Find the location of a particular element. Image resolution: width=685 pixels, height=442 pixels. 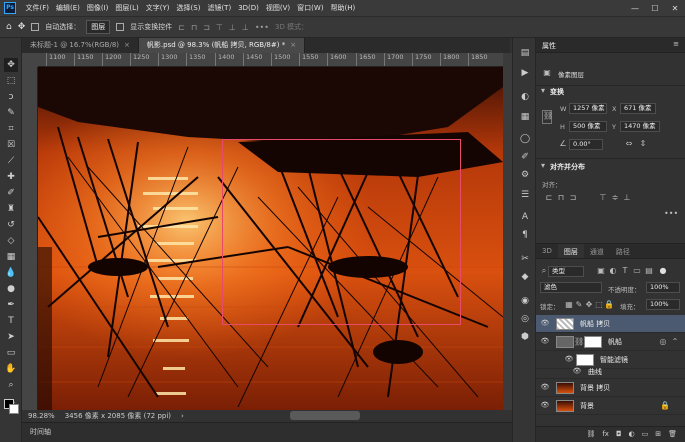

gradient-tool-icon: ▦ is located at coordinates (11, 257).